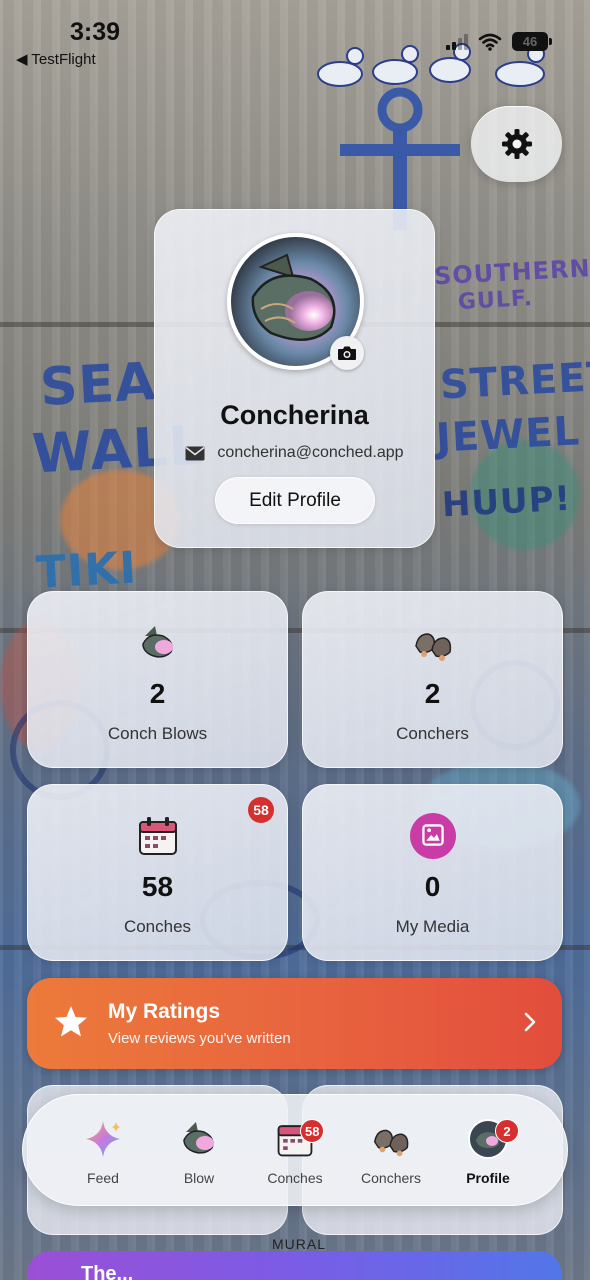 This screenshot has height=1280, width=590. I want to click on my-ratings-button: My Ratings View reviews you've written, so click(294, 1023).